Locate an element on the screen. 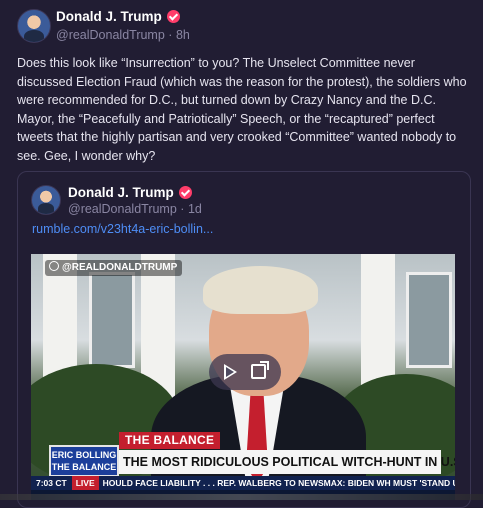 The width and height of the screenshot is (483, 508). author-handle: @realDonaldTrump is located at coordinates (110, 35).